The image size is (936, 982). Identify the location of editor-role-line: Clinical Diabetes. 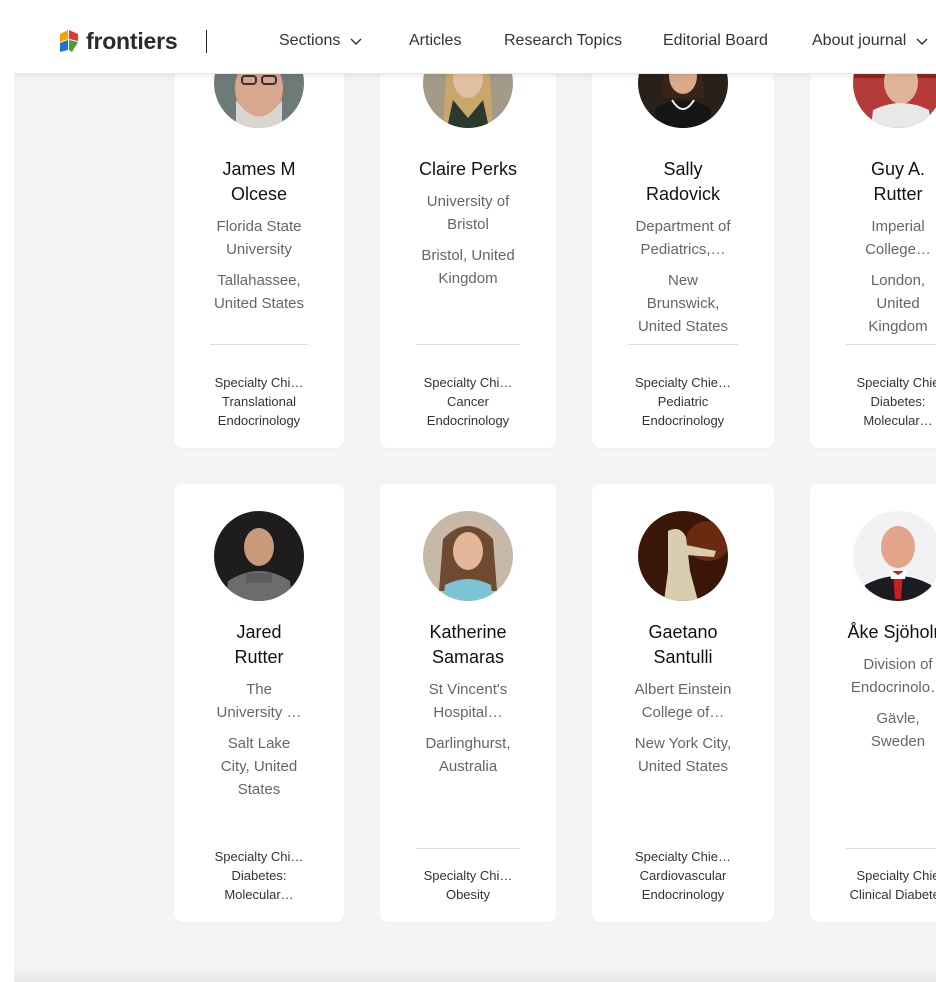
(892, 894).